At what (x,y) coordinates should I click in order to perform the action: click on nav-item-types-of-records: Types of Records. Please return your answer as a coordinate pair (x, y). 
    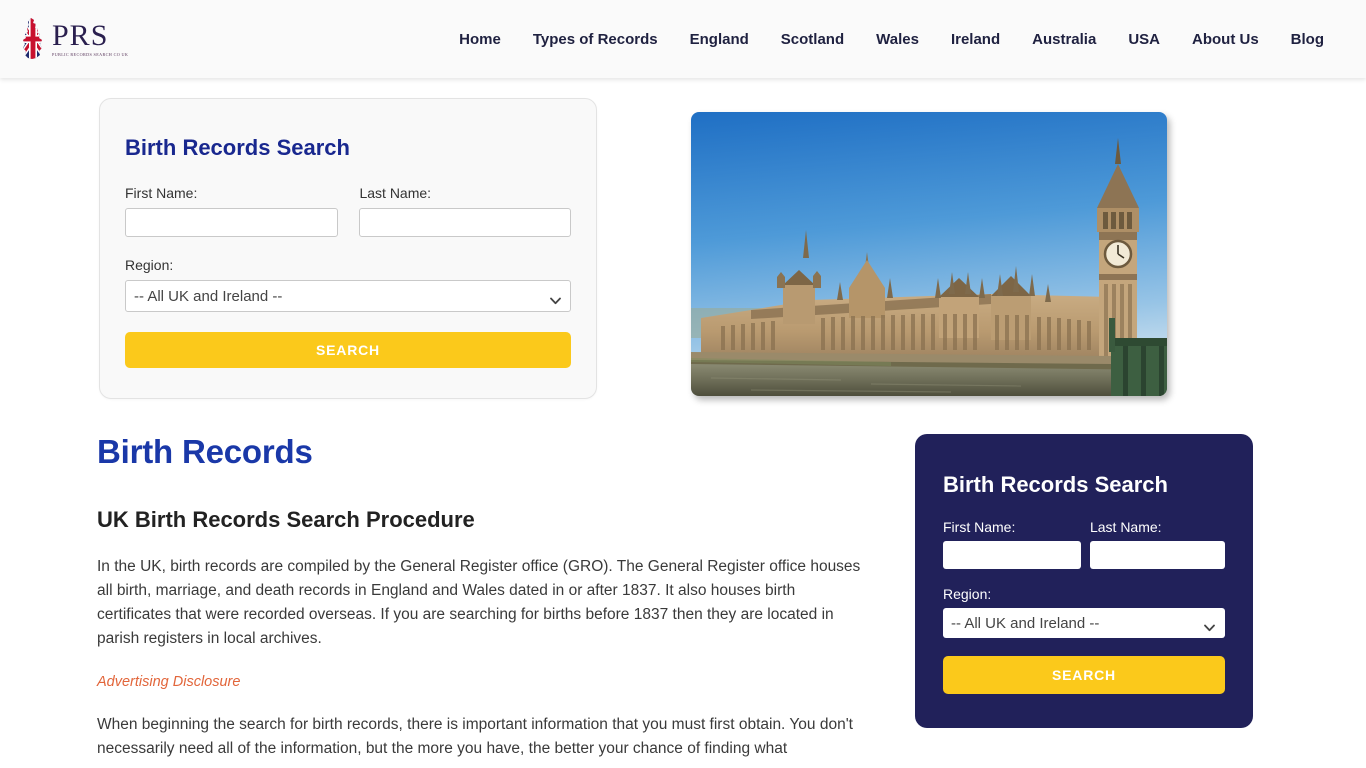
    Looking at the image, I should click on (595, 39).